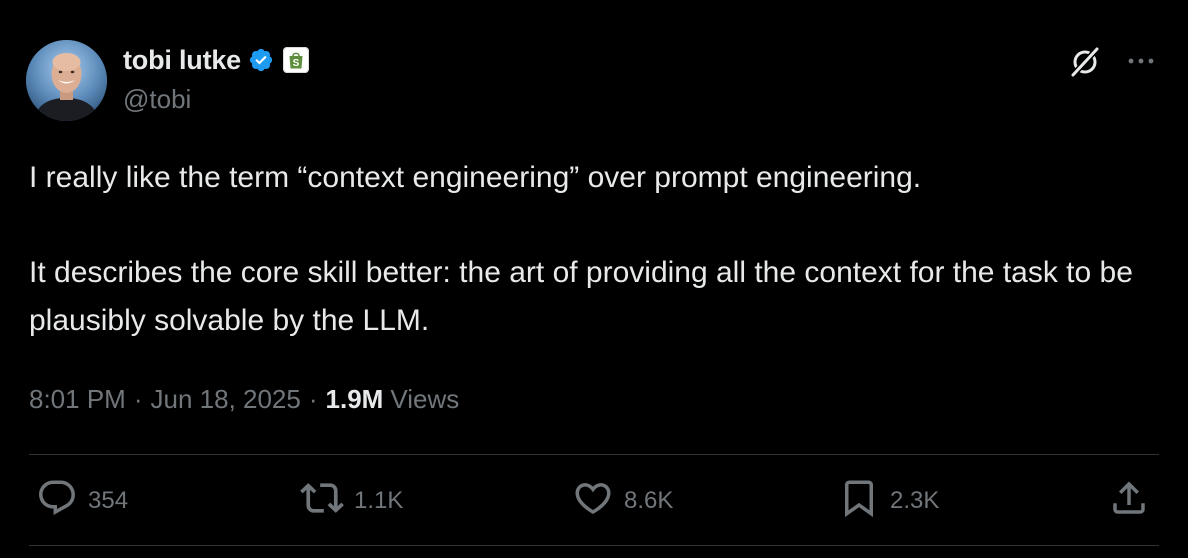 This screenshot has height=558, width=1188. I want to click on repost-count: 1.1K, so click(379, 500).